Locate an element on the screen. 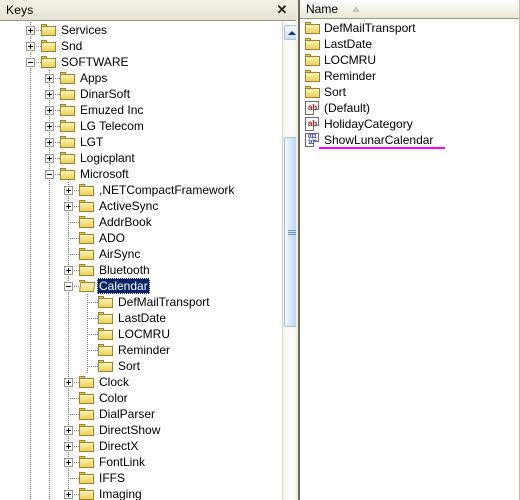 Image resolution: width=520 pixels, height=500 pixels. tree-item-label: Bluetooth is located at coordinates (124, 270).